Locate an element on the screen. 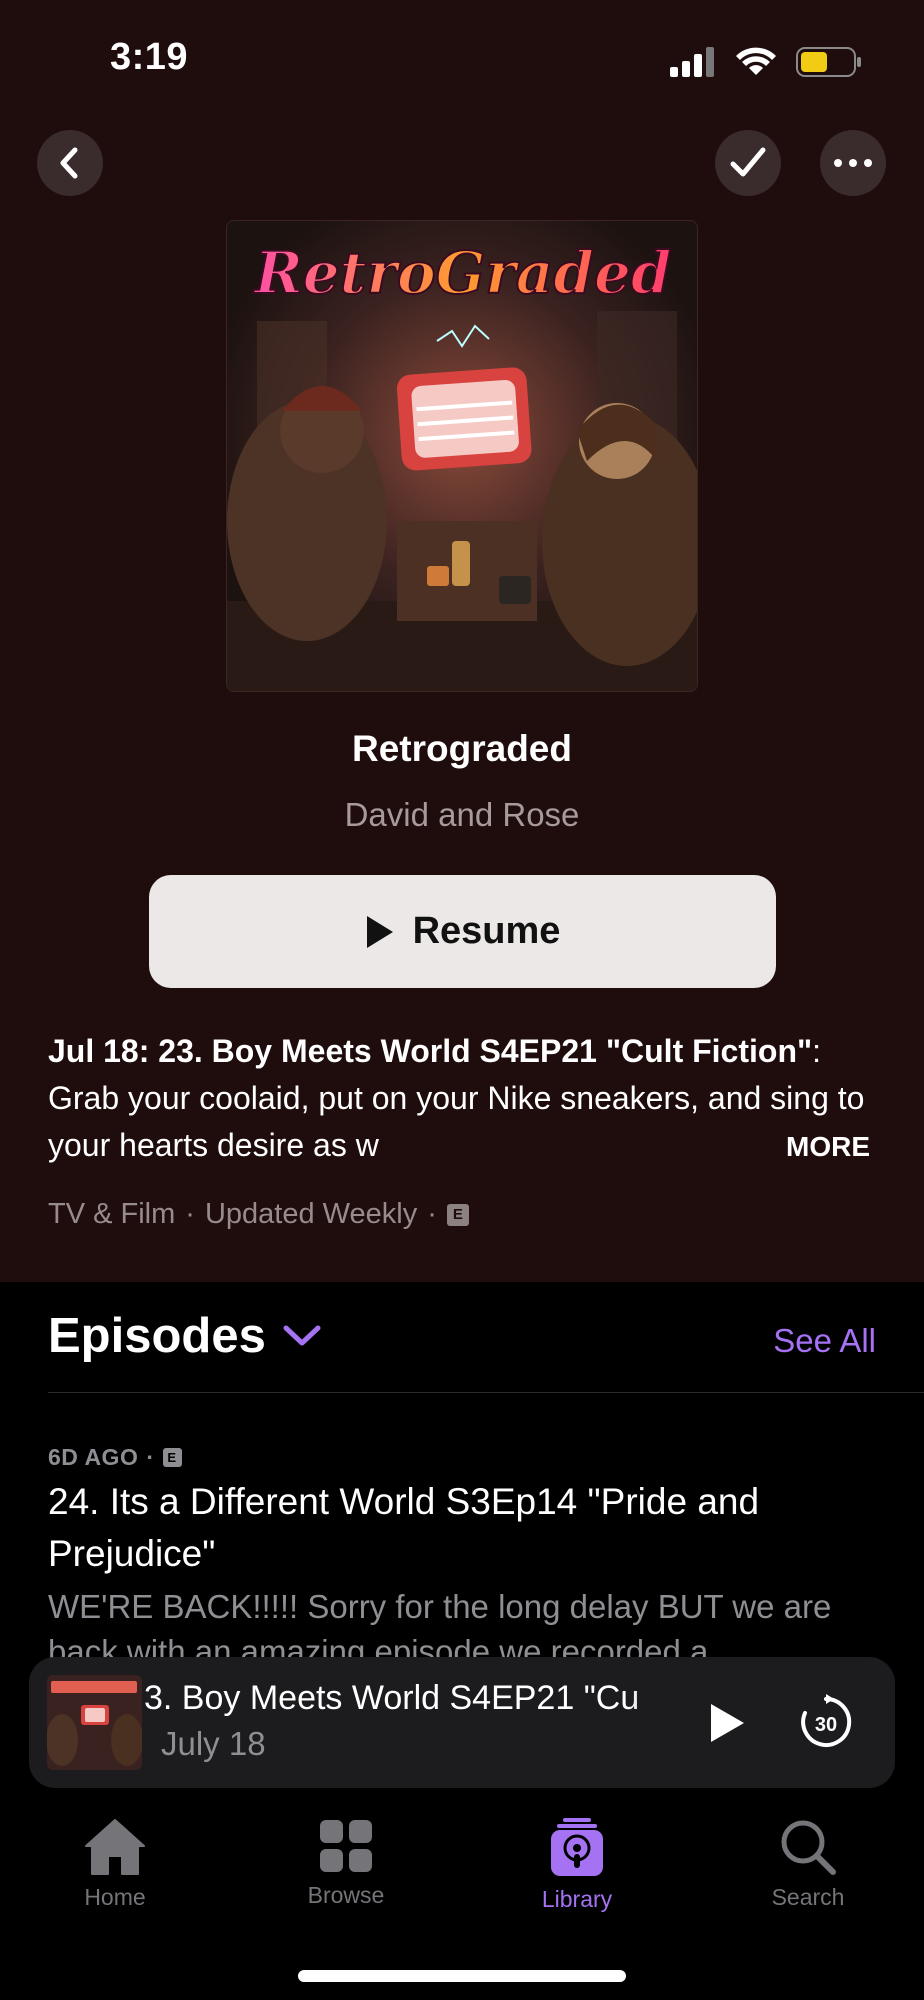 The width and height of the screenshot is (924, 2000). divider is located at coordinates (486, 1392).